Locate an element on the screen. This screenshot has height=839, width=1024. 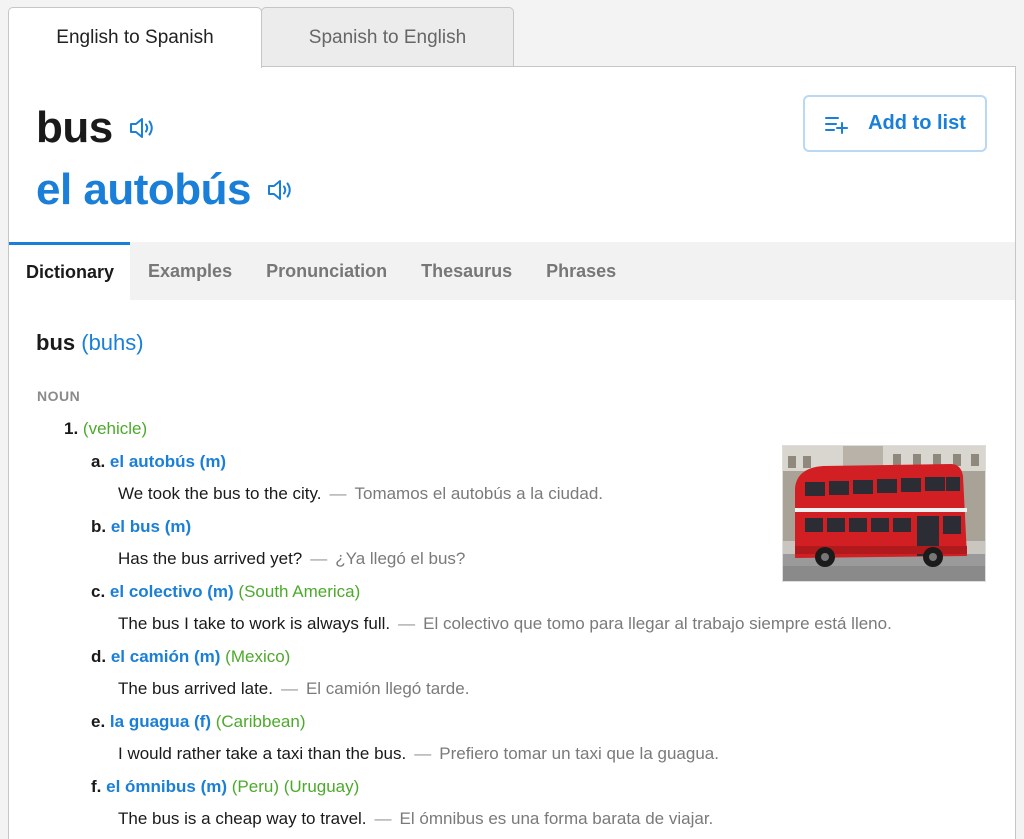
translation-item: d. el camión (m) (Mexico) is located at coordinates (190, 657).